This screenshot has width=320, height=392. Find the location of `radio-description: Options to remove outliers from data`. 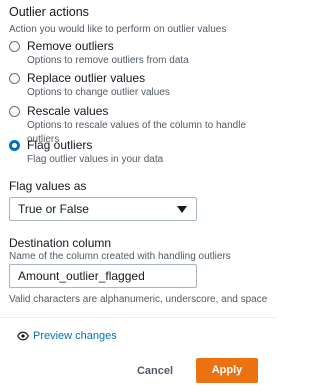

radio-description: Options to remove outliers from data is located at coordinates (108, 60).